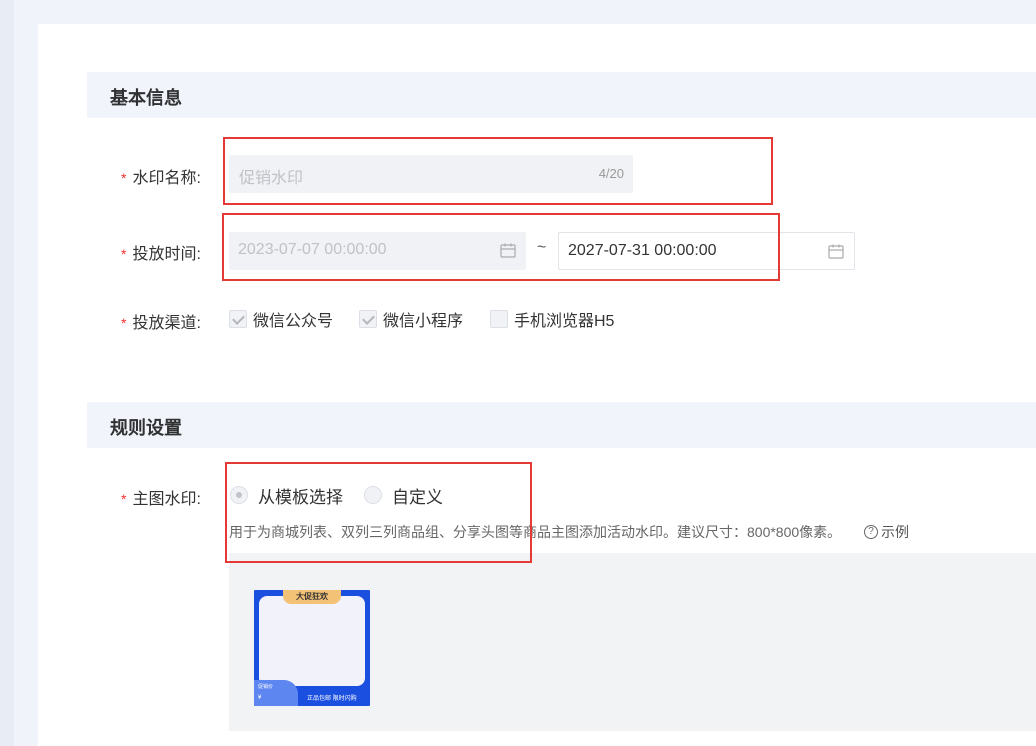 The image size is (1036, 746). Describe the element at coordinates (411, 319) in the screenshot. I see `channel-checkbox-wechat-miniprogram: 微信小程序` at that location.